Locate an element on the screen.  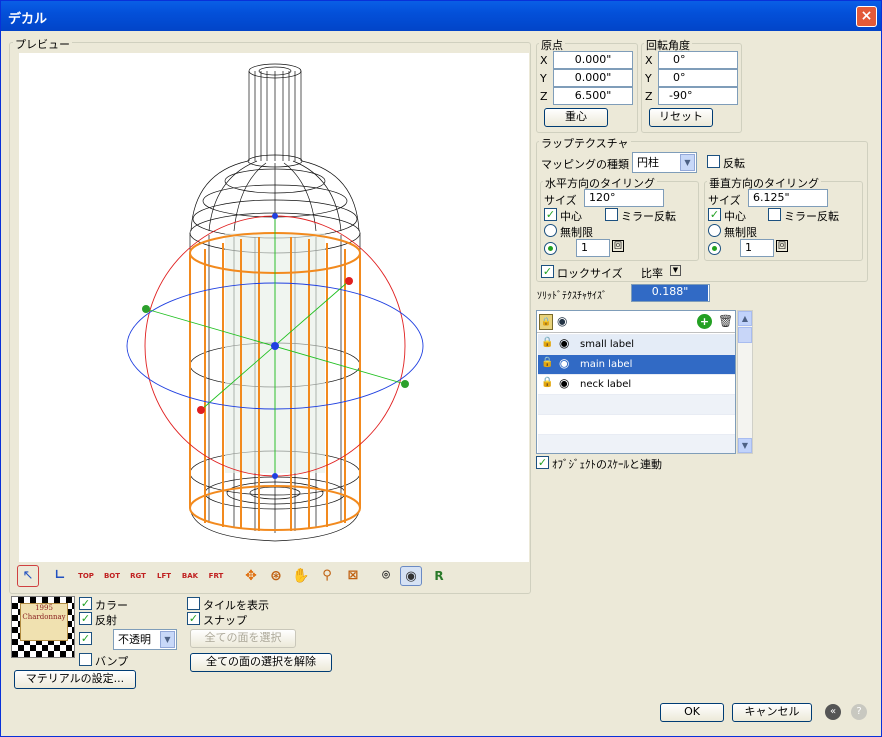
h-size-label: サイズ is located at coordinates (560, 200).